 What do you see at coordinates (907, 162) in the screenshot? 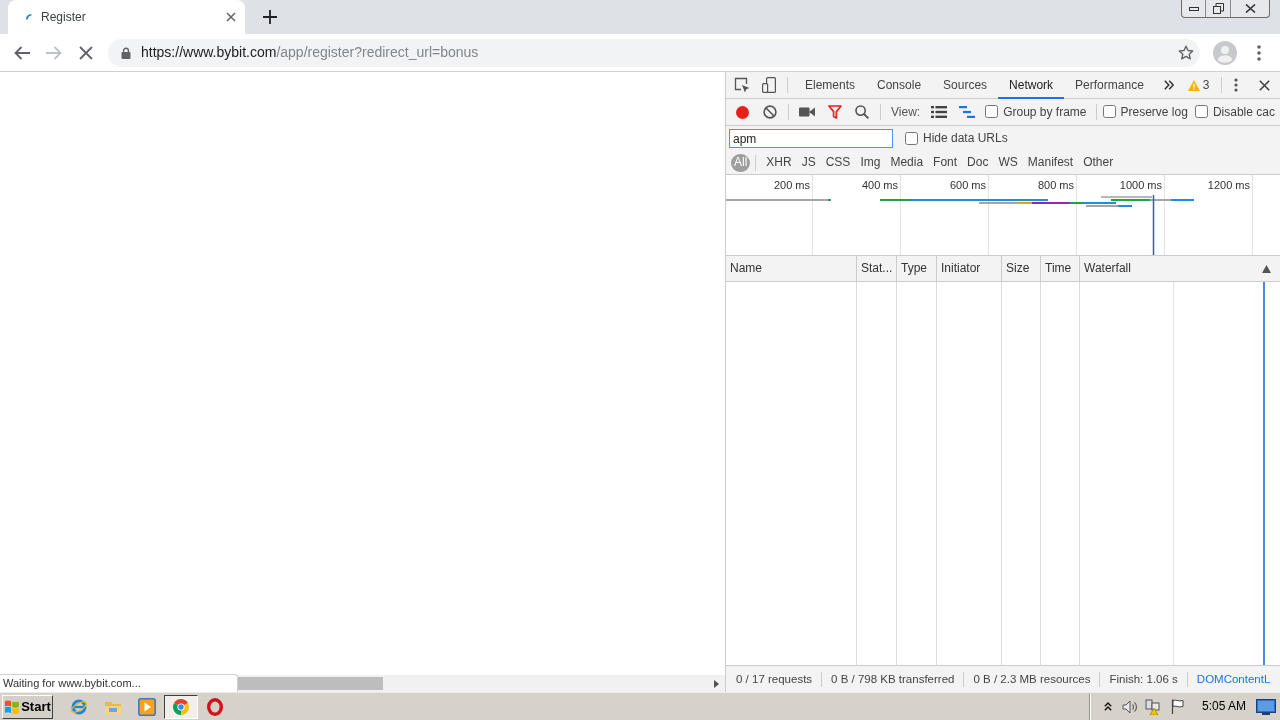
I see `type-filter: Media` at bounding box center [907, 162].